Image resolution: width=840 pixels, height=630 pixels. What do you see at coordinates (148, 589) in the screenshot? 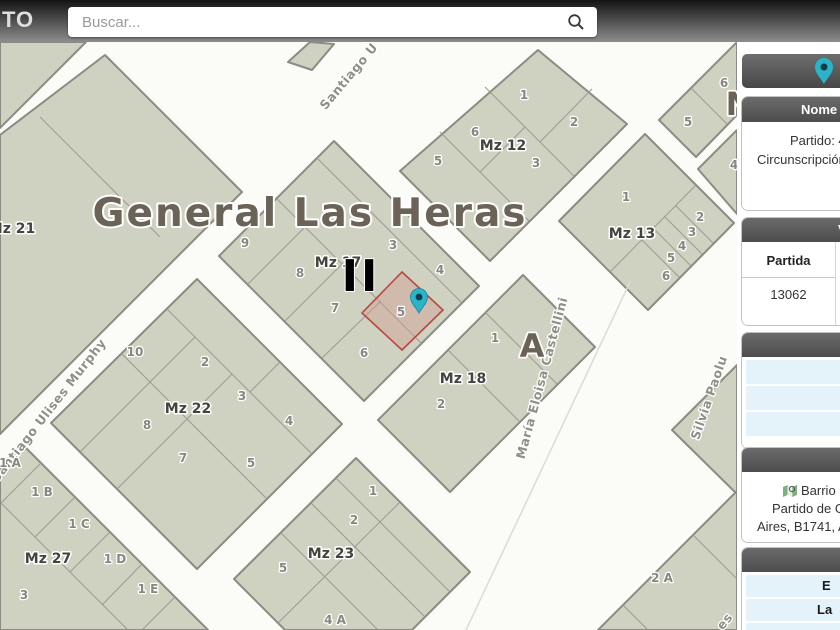
I see `parcel-number-label: 1 E` at bounding box center [148, 589].